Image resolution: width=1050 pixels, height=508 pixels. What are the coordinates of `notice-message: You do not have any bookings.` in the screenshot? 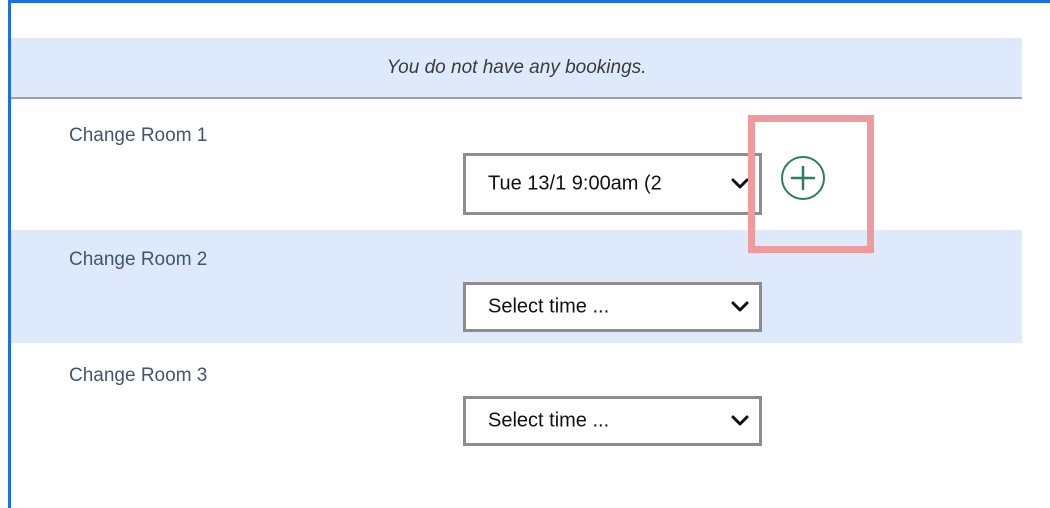 It's located at (516, 67).